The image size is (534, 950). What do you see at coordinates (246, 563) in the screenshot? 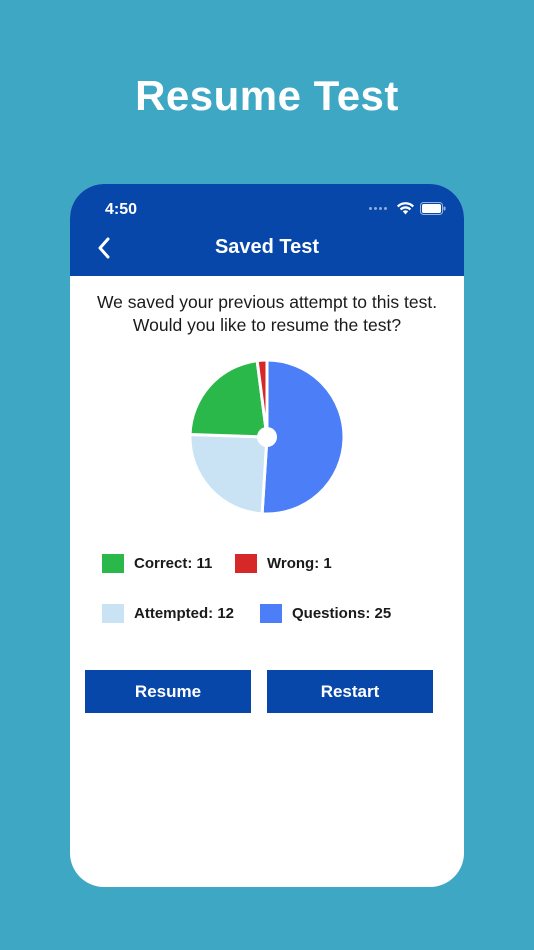
I see `wrong-swatch` at bounding box center [246, 563].